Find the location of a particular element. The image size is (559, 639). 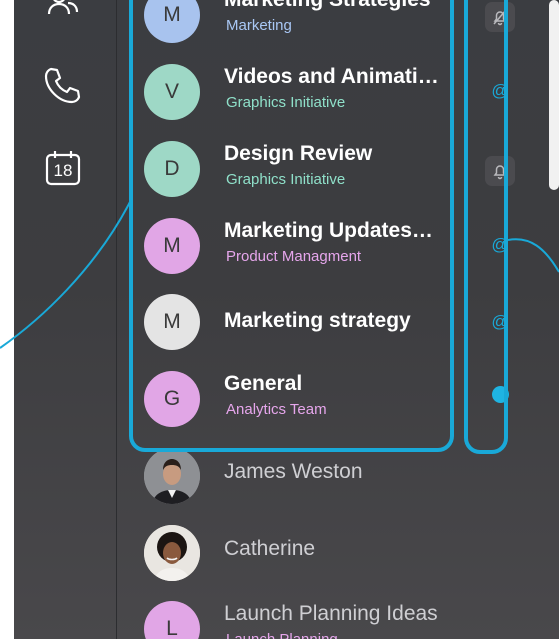

conversation-title: Marketing Strategies is located at coordinates (340, 6).